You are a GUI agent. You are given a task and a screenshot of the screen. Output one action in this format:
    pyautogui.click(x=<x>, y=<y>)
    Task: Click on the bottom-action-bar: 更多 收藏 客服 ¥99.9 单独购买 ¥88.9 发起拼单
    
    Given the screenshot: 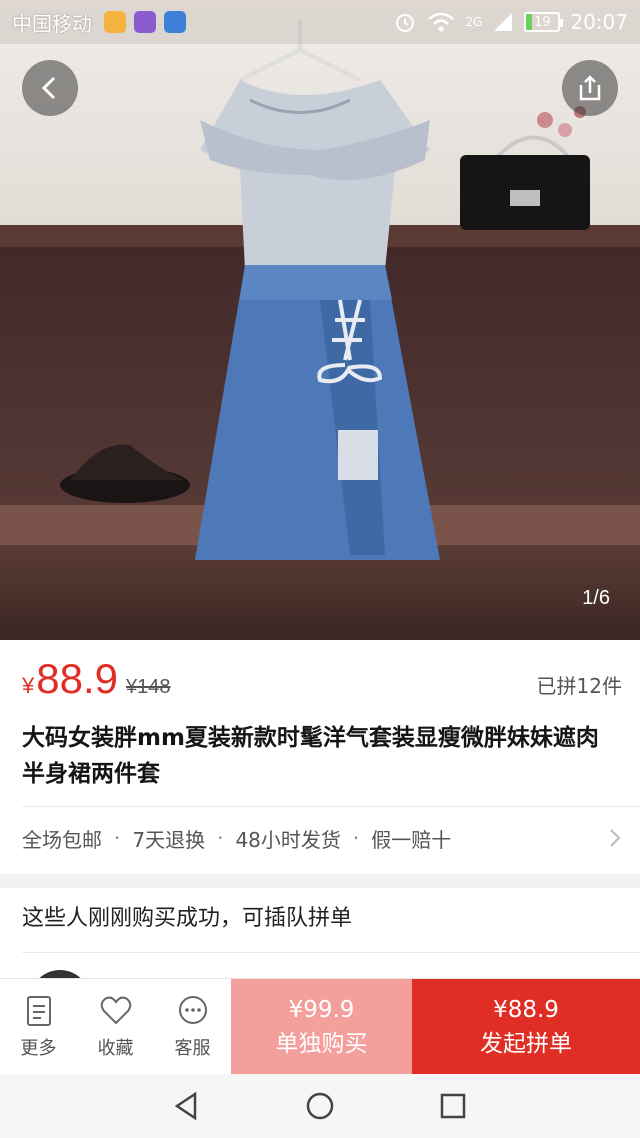 What is the action you would take?
    pyautogui.click(x=320, y=1026)
    